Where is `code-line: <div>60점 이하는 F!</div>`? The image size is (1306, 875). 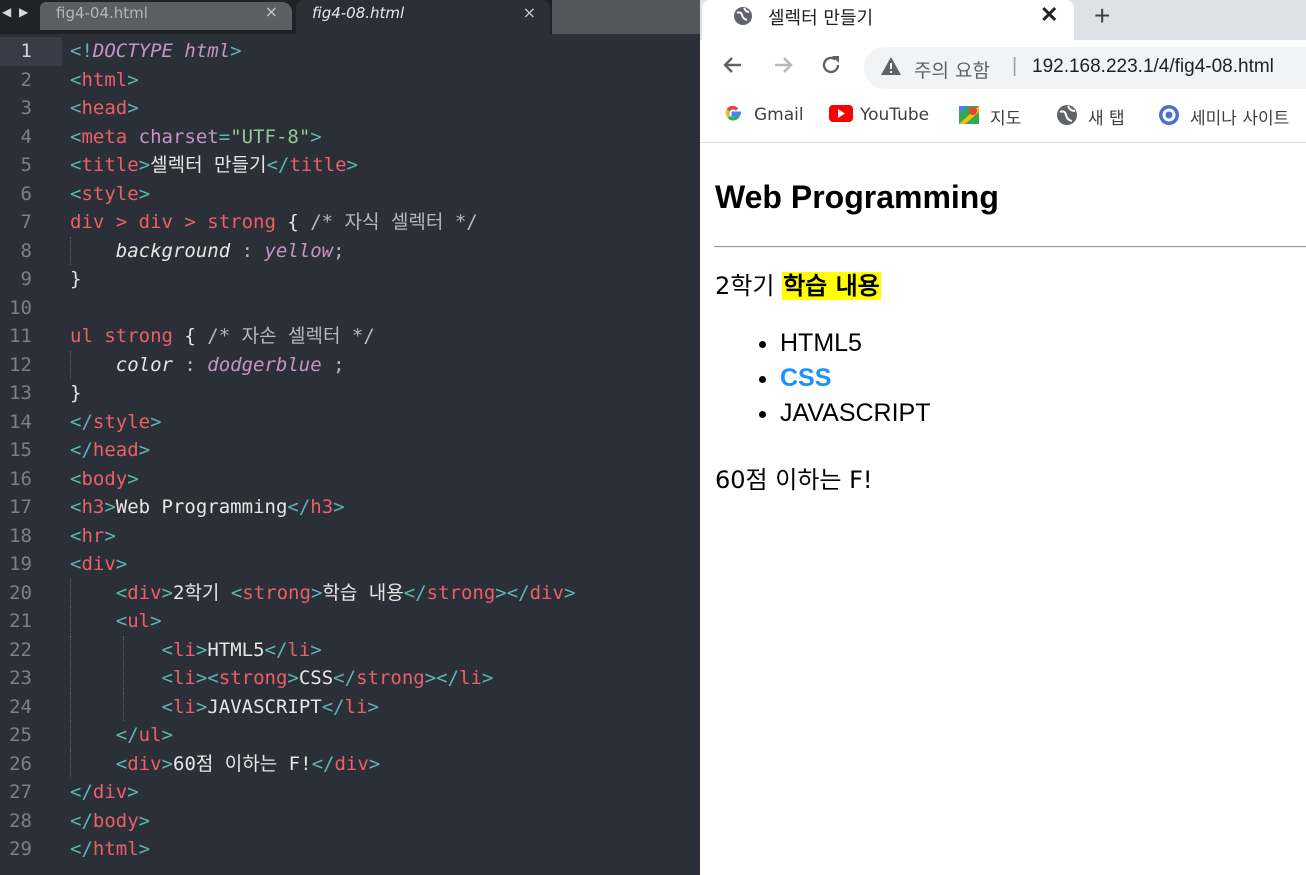
code-line: <div>60점 이하는 F!</div> is located at coordinates (385, 763).